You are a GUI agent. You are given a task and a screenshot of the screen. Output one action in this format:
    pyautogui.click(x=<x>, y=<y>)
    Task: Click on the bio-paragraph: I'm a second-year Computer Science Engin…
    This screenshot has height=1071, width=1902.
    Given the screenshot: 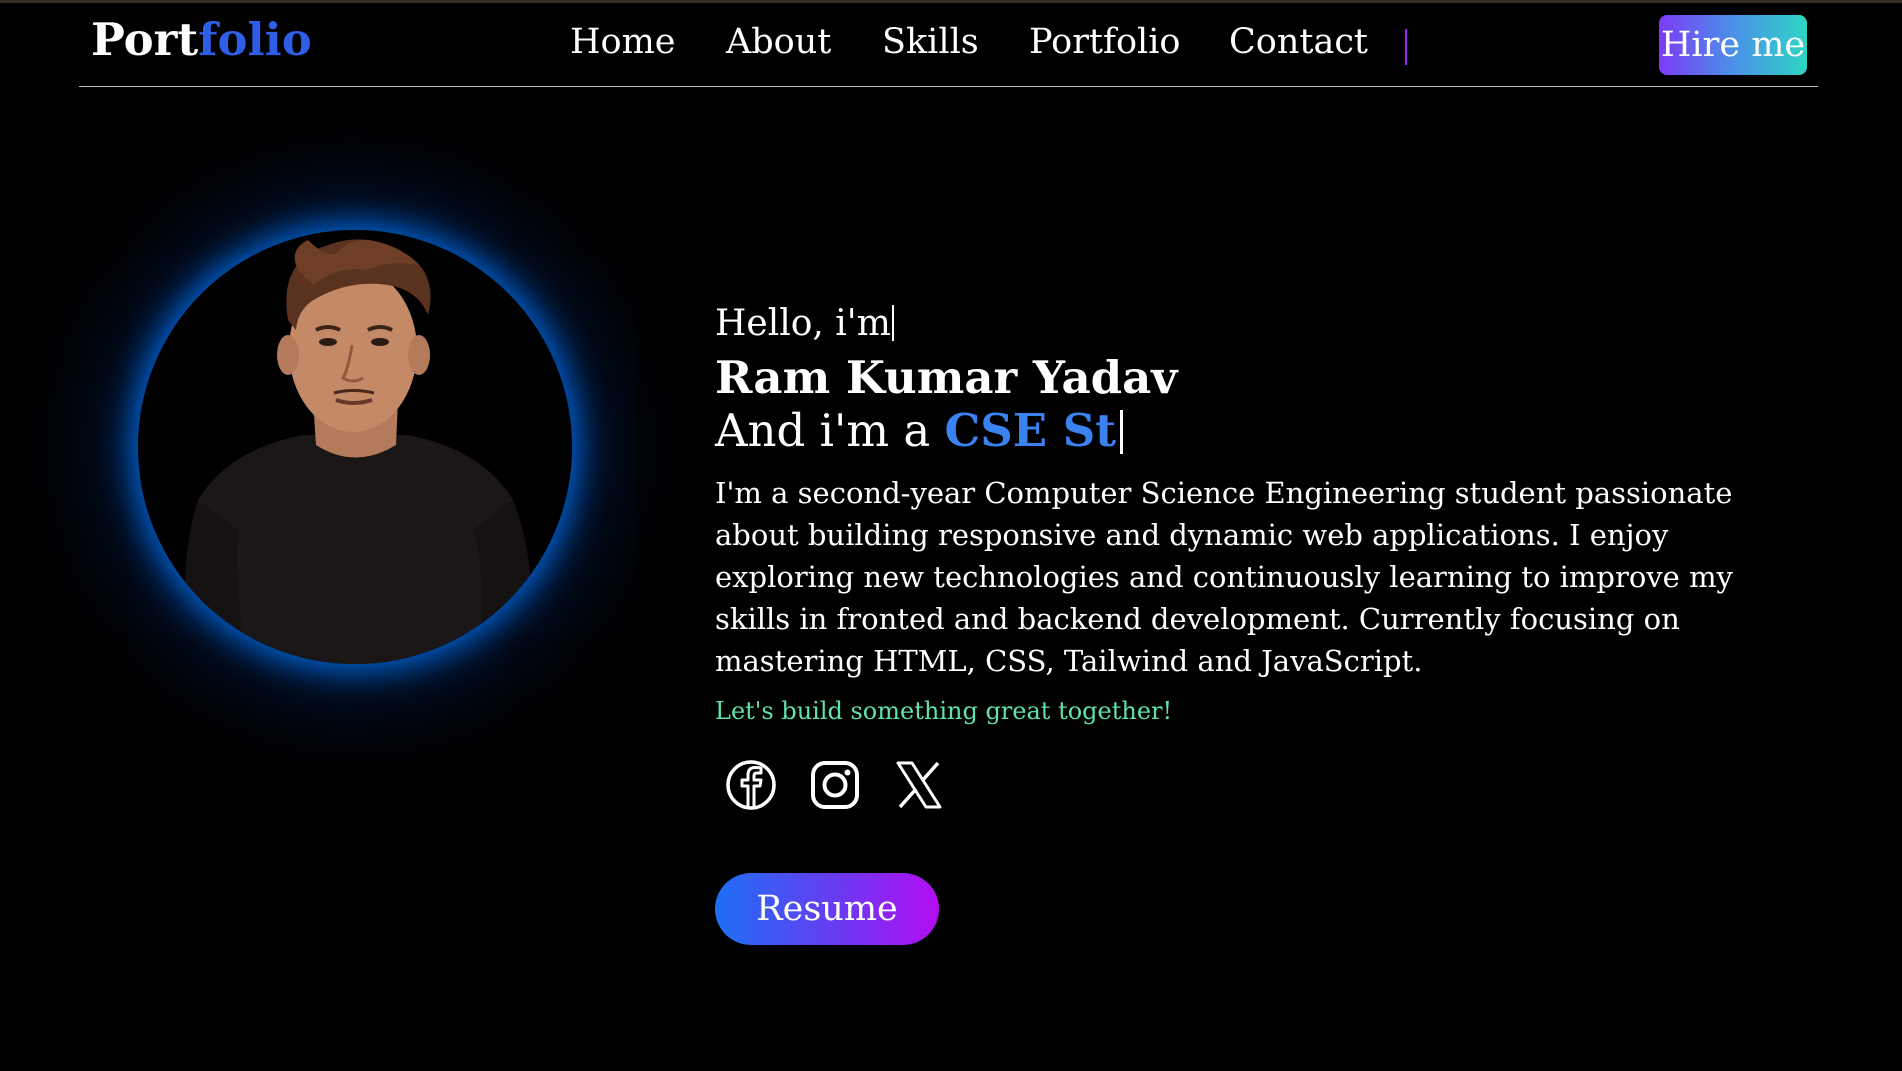 What is the action you would take?
    pyautogui.click(x=1224, y=577)
    